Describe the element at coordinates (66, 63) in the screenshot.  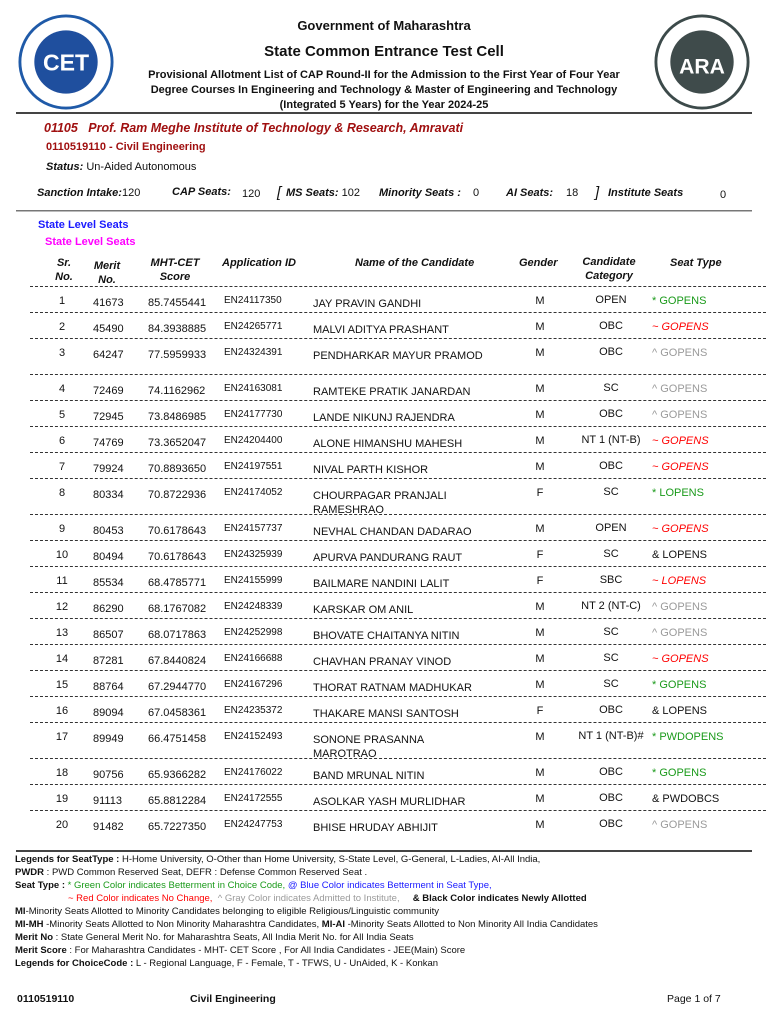
I see `svg-text: CET` at that location.